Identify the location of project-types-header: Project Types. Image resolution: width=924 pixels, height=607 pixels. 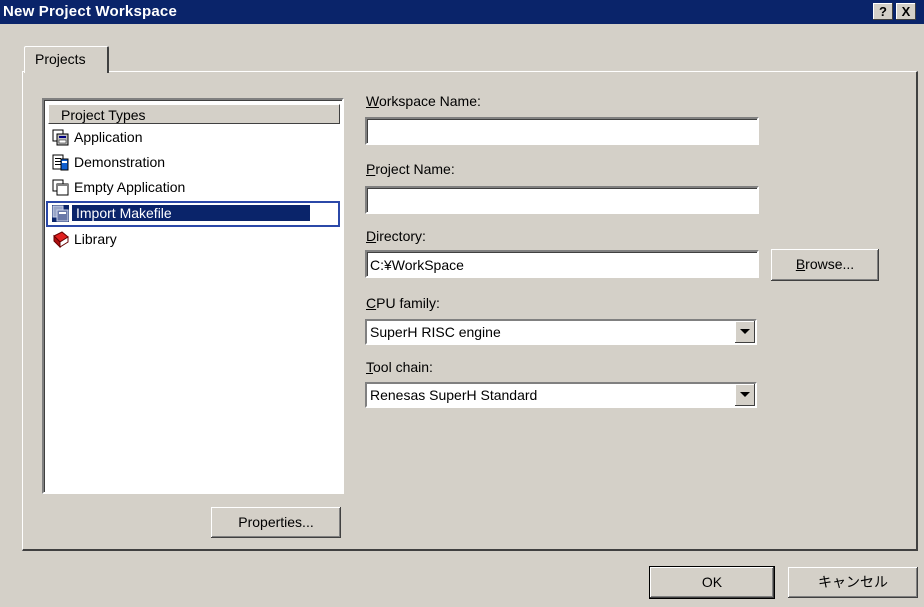
(194, 114).